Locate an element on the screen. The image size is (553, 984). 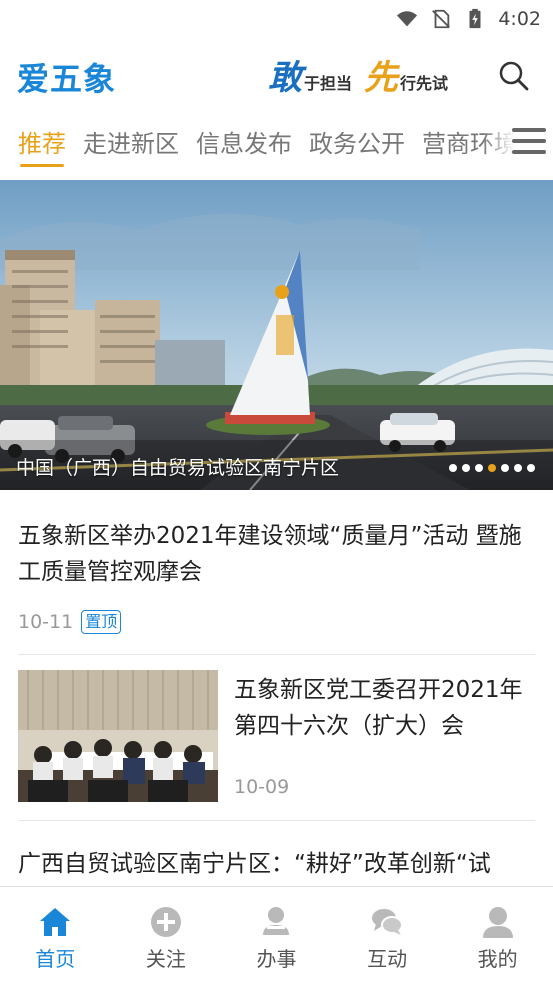
nav-label: 首页 is located at coordinates (55, 959).